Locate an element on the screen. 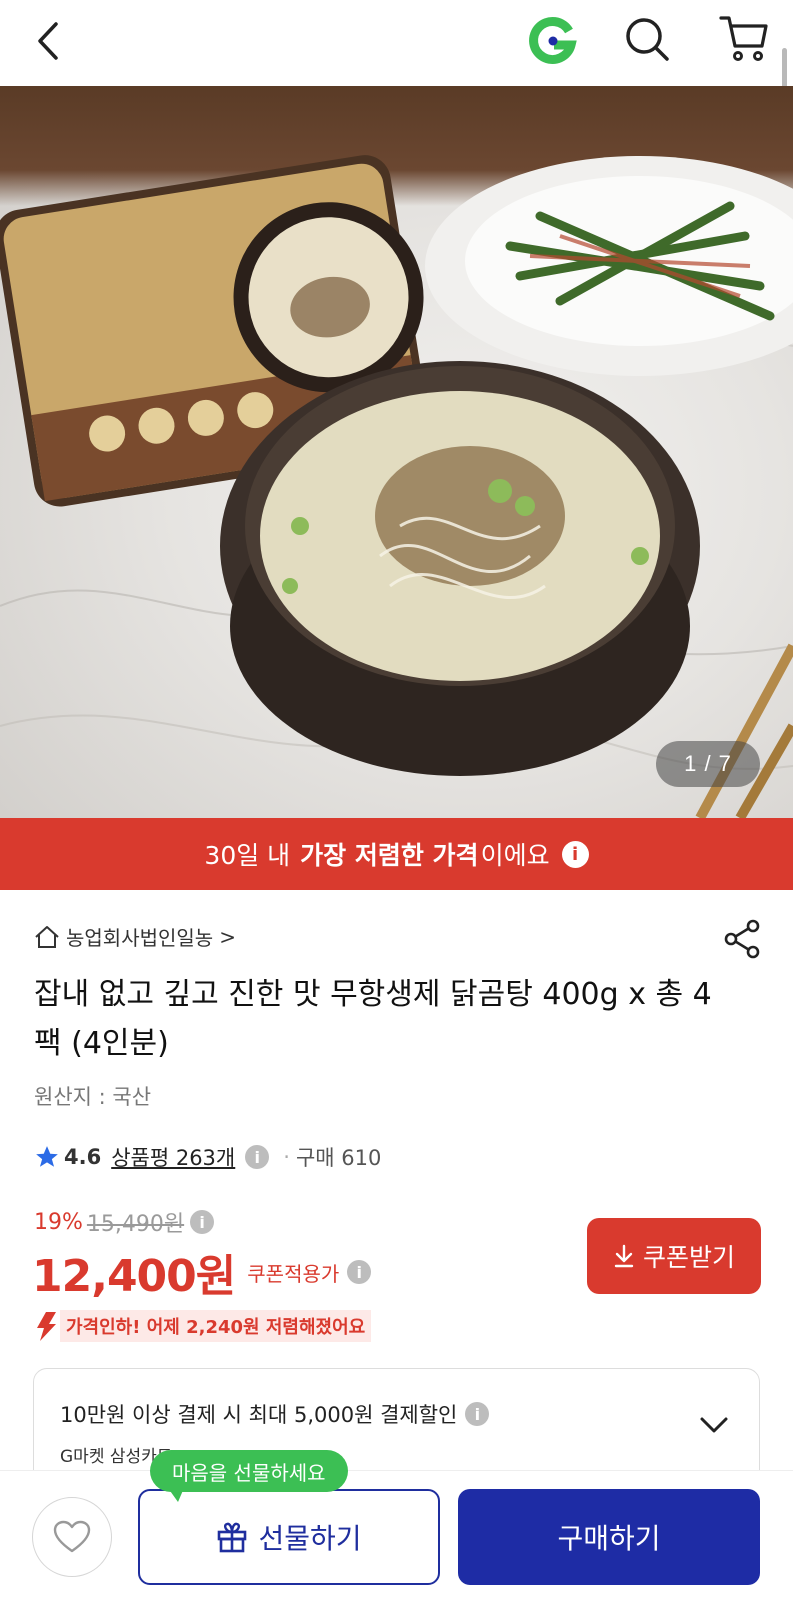 This screenshot has height=1600, width=793. seller-name: 농업회사법인일농 is located at coordinates (140, 938).